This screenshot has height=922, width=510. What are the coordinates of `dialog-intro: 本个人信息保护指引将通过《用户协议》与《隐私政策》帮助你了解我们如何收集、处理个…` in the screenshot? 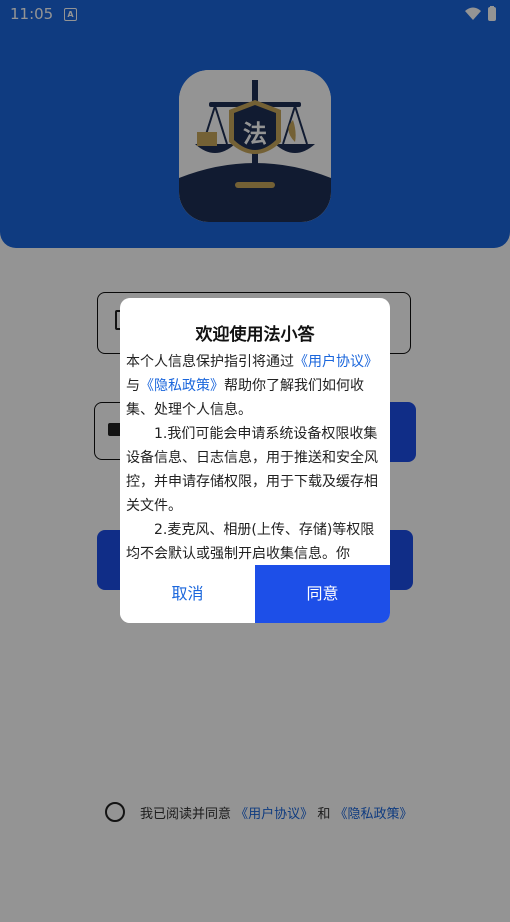 It's located at (255, 386).